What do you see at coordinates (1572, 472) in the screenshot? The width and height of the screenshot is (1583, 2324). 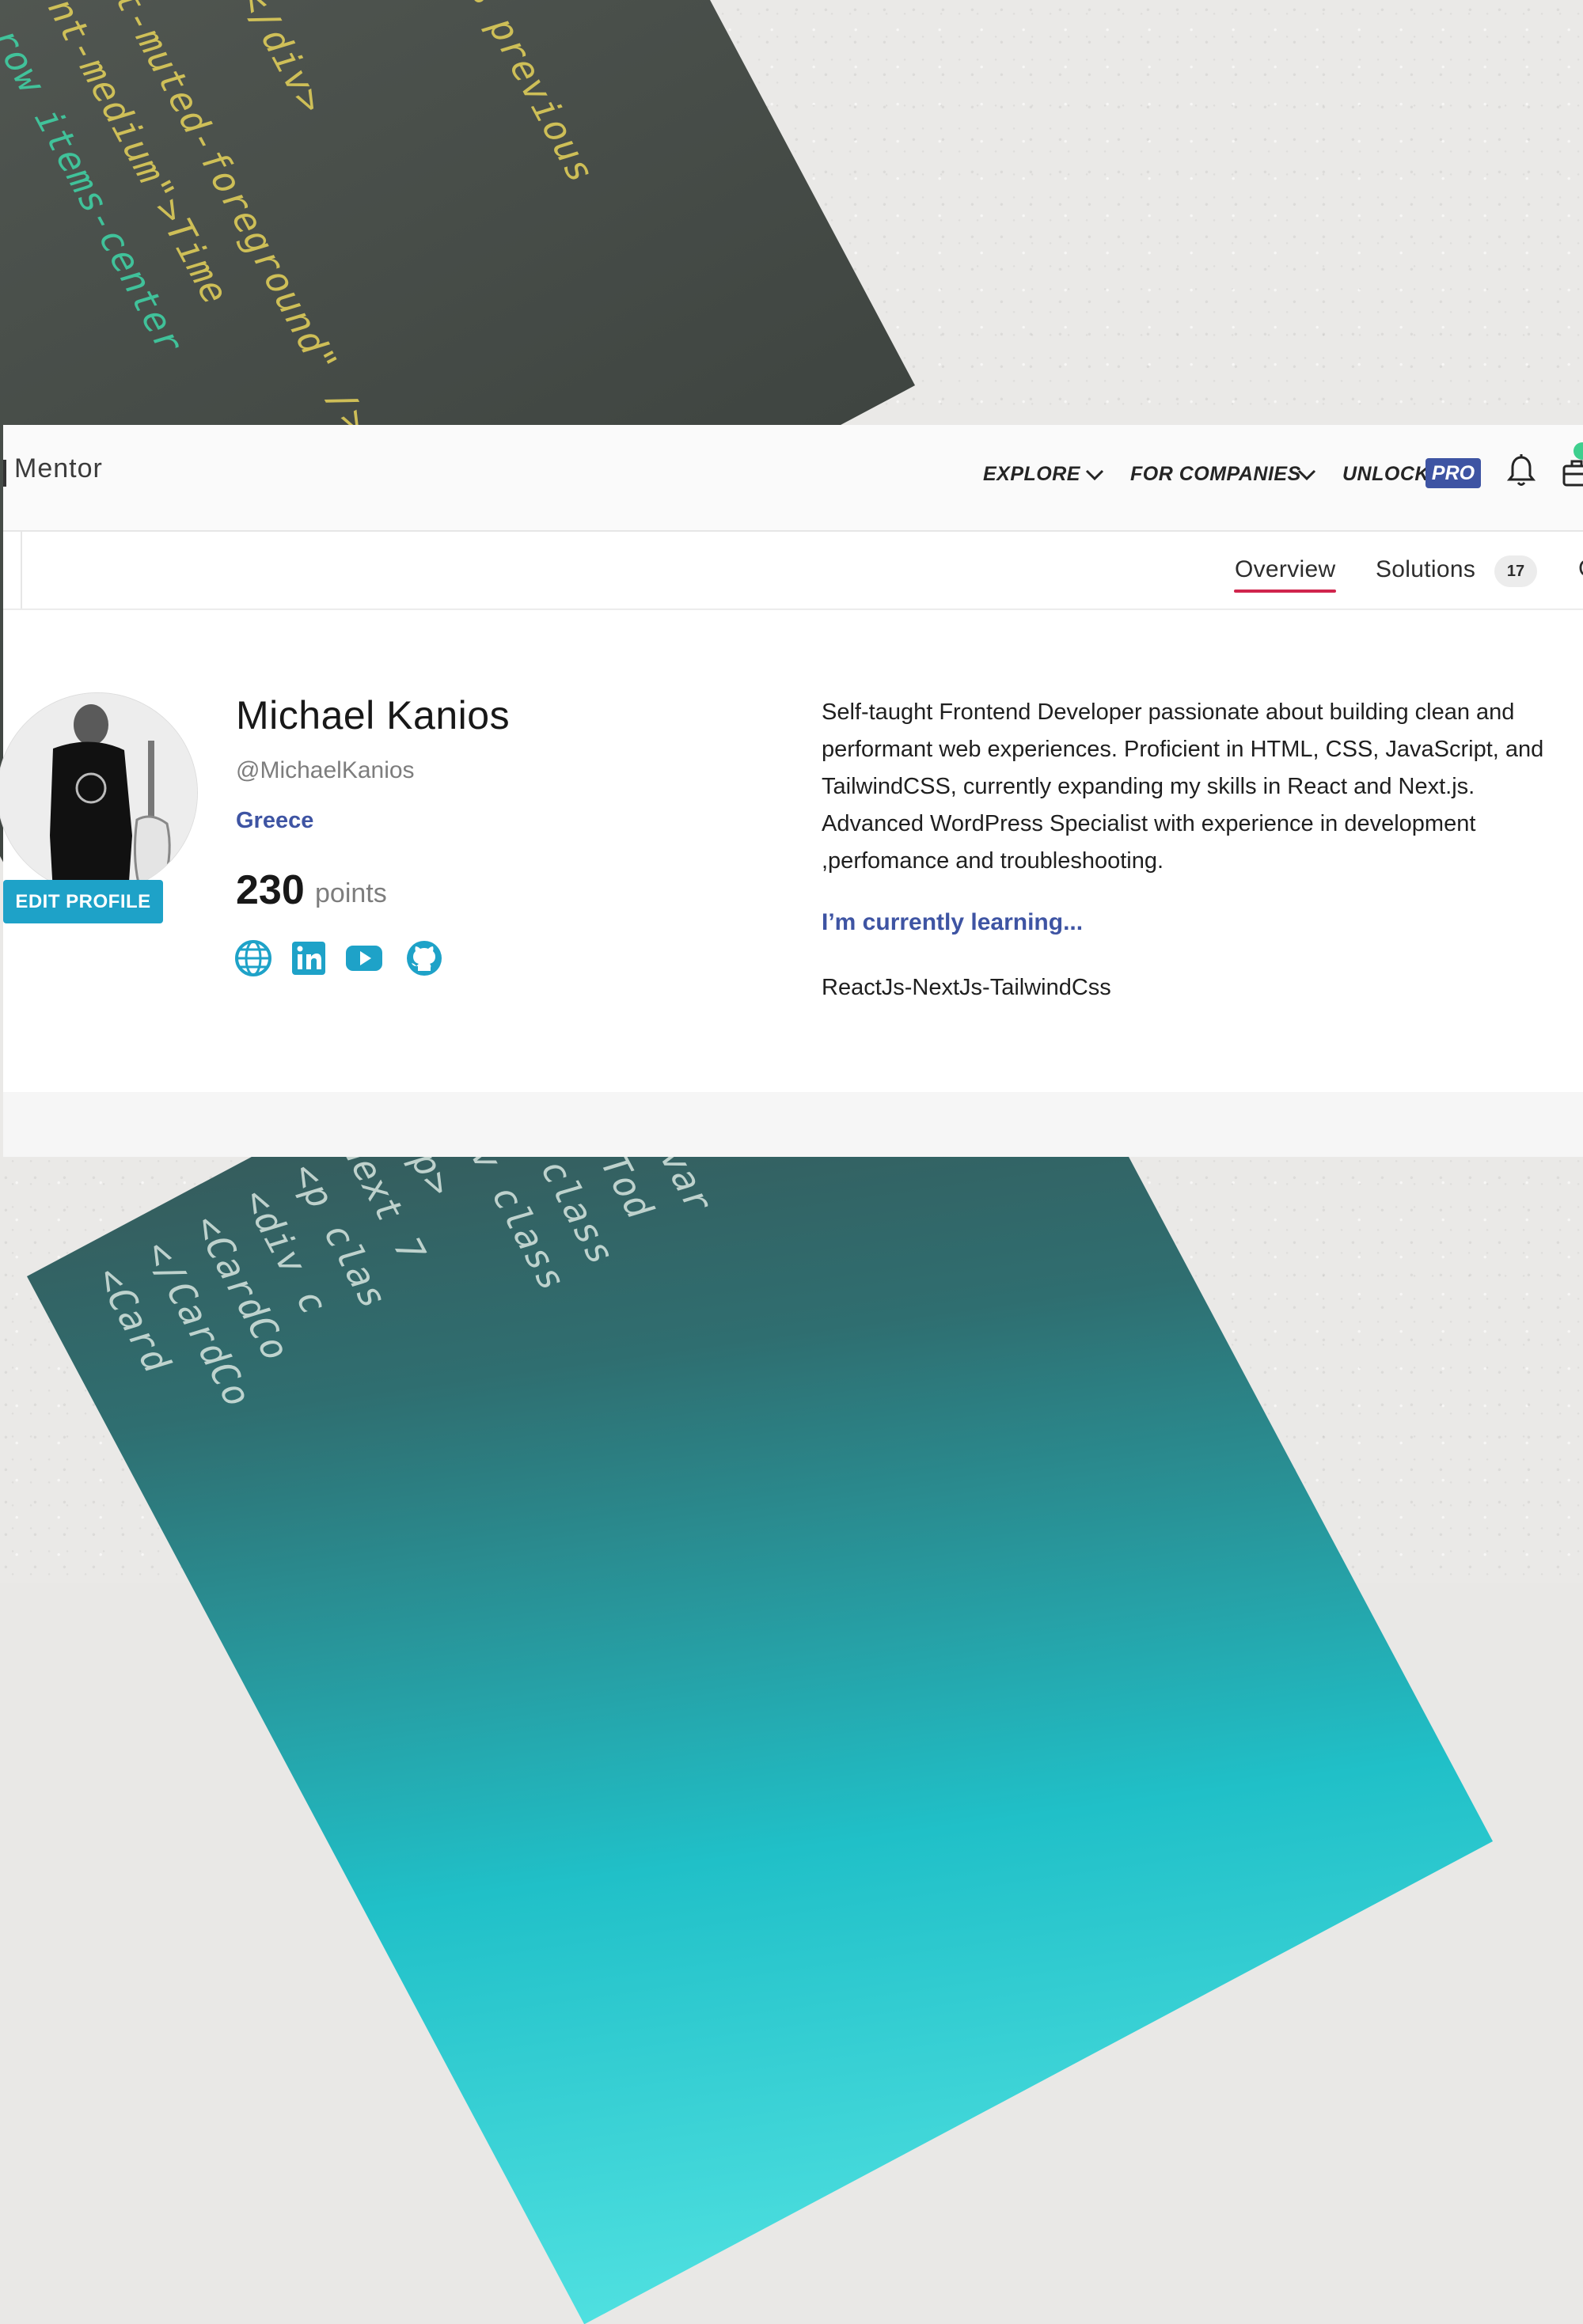 I see `briefcase-icon` at bounding box center [1572, 472].